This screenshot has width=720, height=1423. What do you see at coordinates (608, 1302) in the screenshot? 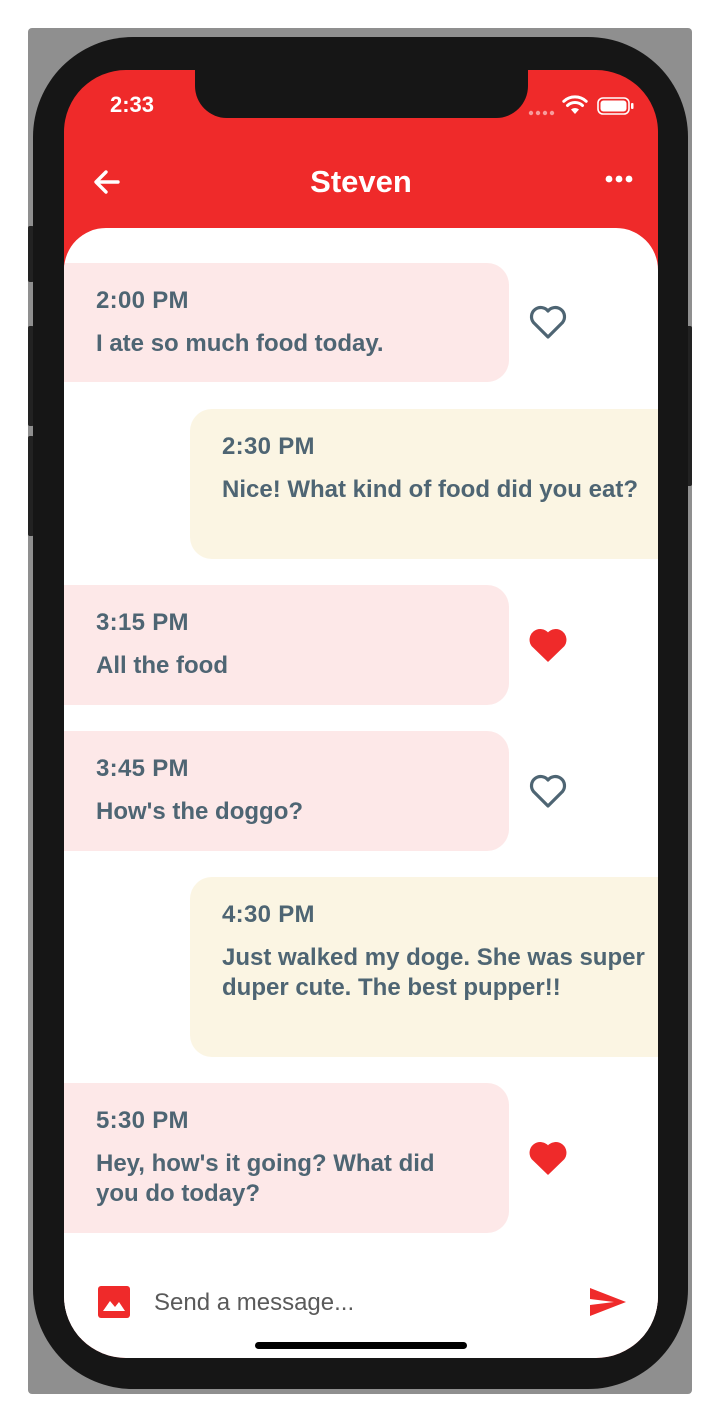
I see `send-icon` at bounding box center [608, 1302].